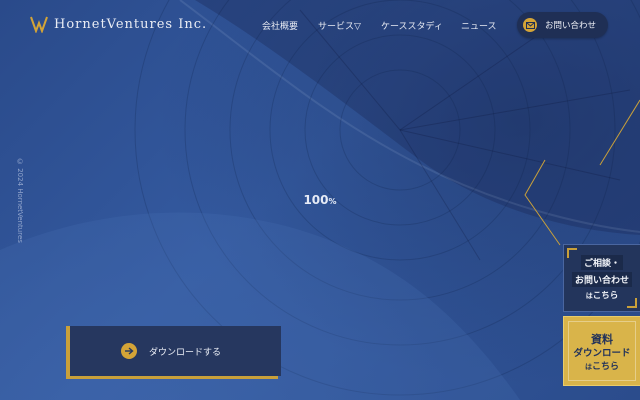  I want to click on copyright-text: © 2024 HornetVentures, so click(20, 200).